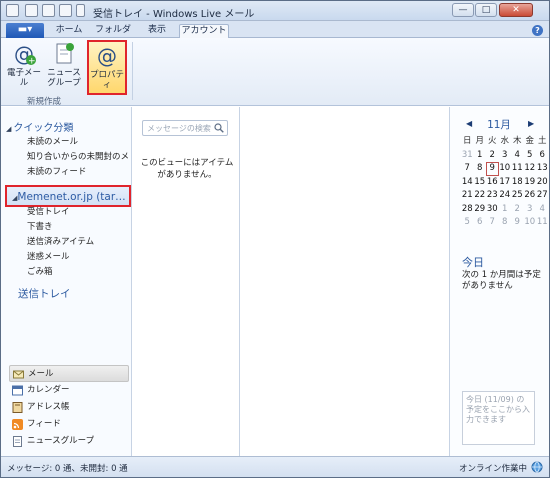 This screenshot has height=478, width=550. What do you see at coordinates (467, 156) in the screenshot?
I see `calendar-day: 31` at bounding box center [467, 156].